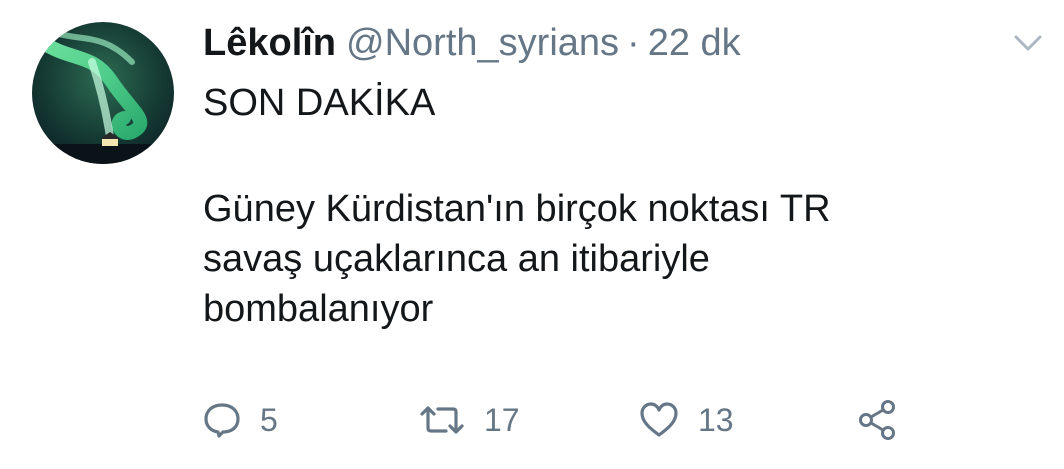 This screenshot has width=1064, height=469. I want to click on reply-count: 5, so click(269, 419).